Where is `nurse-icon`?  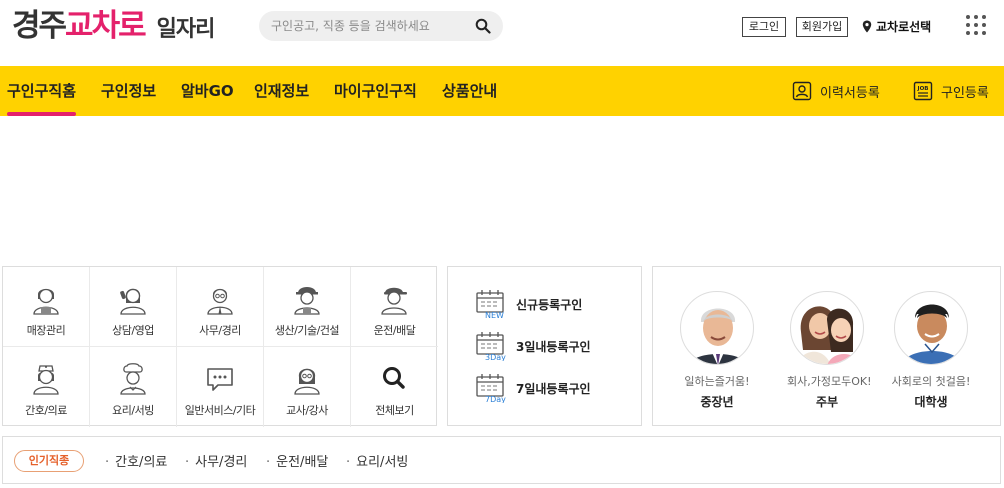
nurse-icon is located at coordinates (46, 380).